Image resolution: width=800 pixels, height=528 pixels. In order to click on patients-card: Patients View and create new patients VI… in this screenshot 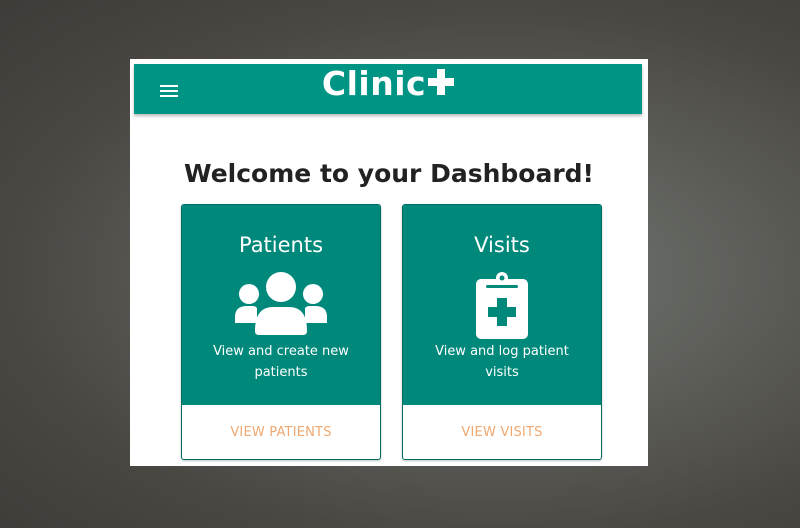, I will do `click(281, 332)`.